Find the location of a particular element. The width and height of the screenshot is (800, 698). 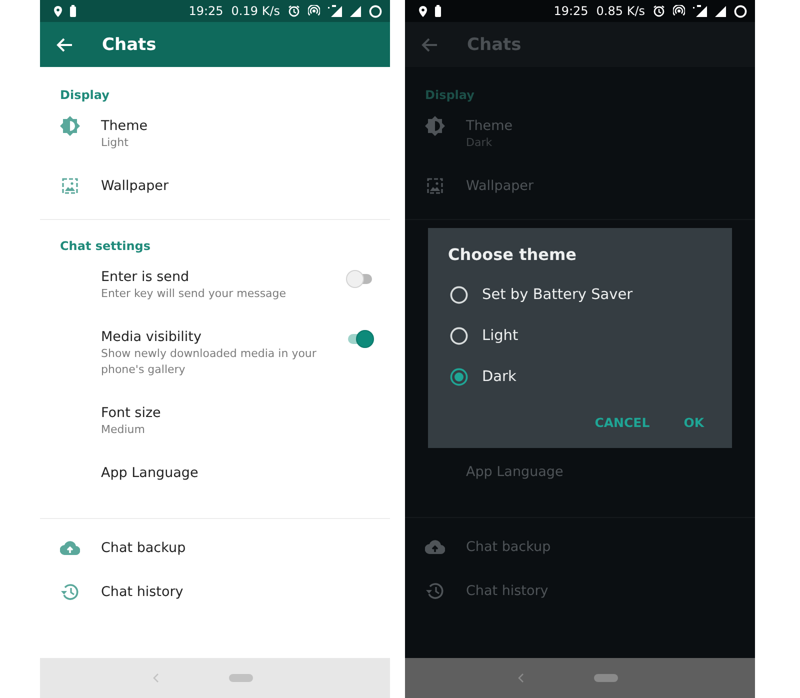

dialog-title: Choose theme is located at coordinates (512, 254).